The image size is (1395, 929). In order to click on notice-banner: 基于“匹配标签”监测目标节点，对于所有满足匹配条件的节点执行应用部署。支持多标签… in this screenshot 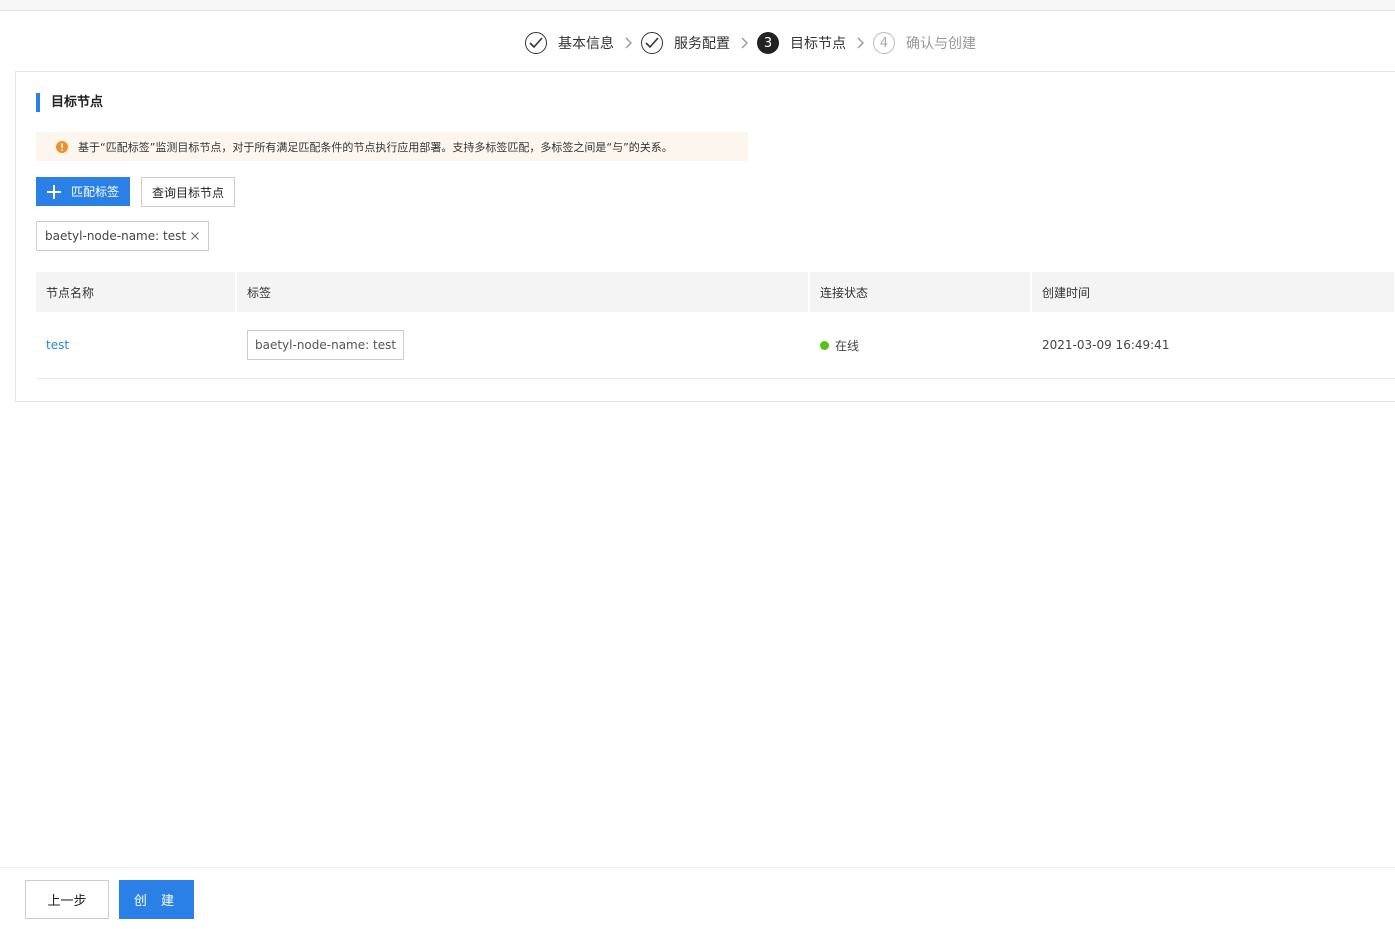, I will do `click(392, 146)`.